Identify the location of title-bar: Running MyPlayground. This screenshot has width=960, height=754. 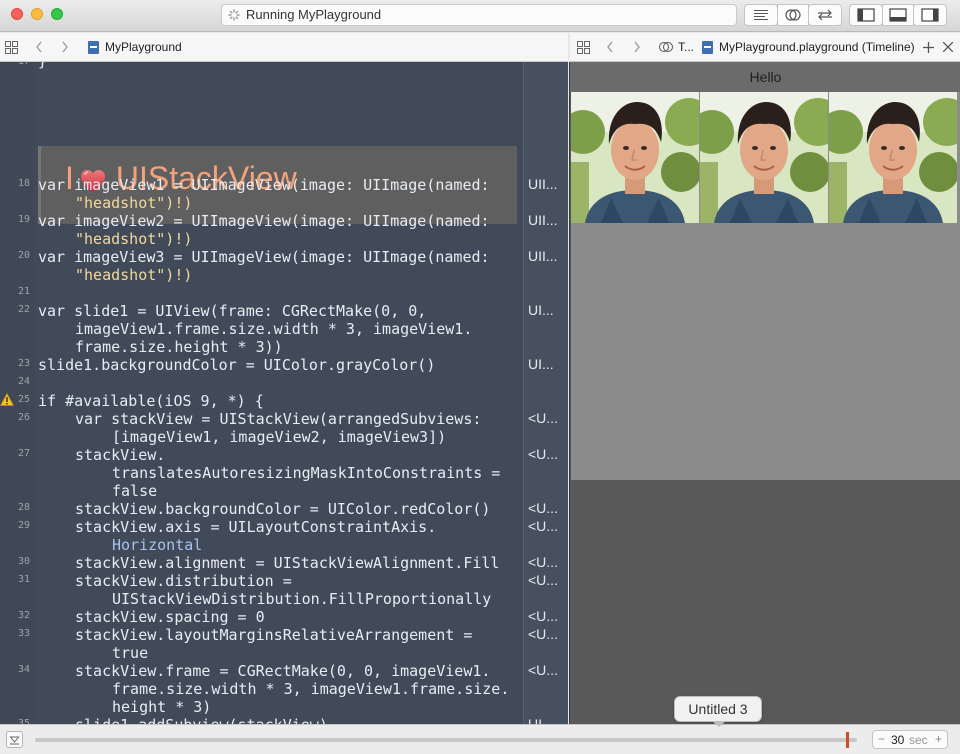
(480, 16).